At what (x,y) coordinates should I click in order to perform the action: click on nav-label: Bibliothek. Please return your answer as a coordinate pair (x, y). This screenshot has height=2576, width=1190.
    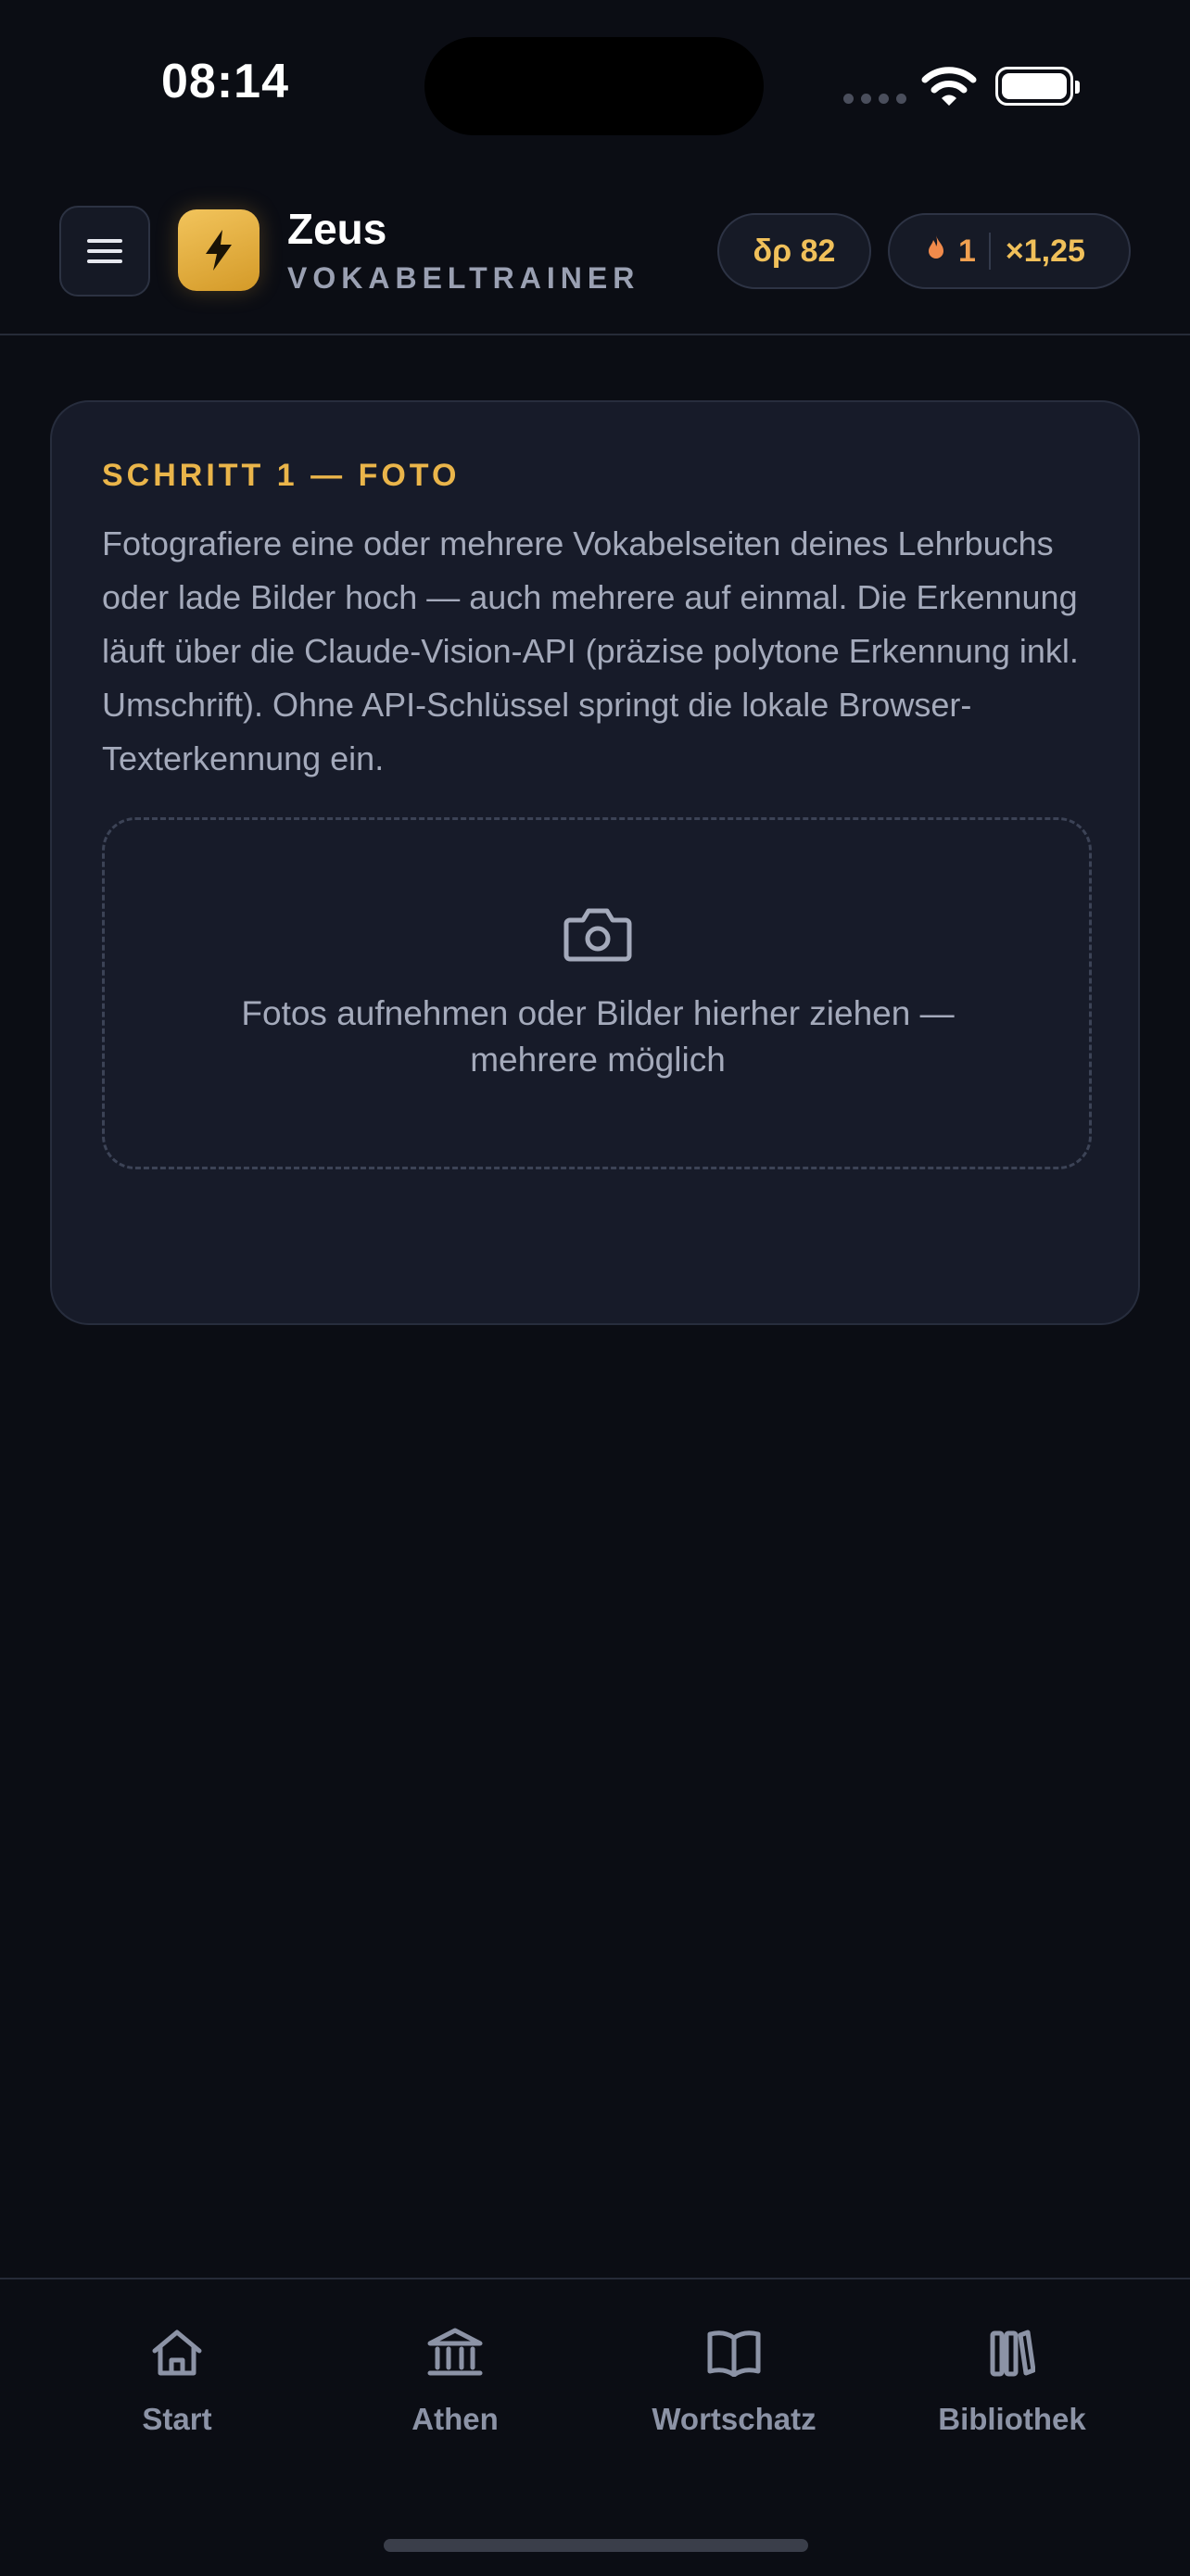
    Looking at the image, I should click on (1012, 2419).